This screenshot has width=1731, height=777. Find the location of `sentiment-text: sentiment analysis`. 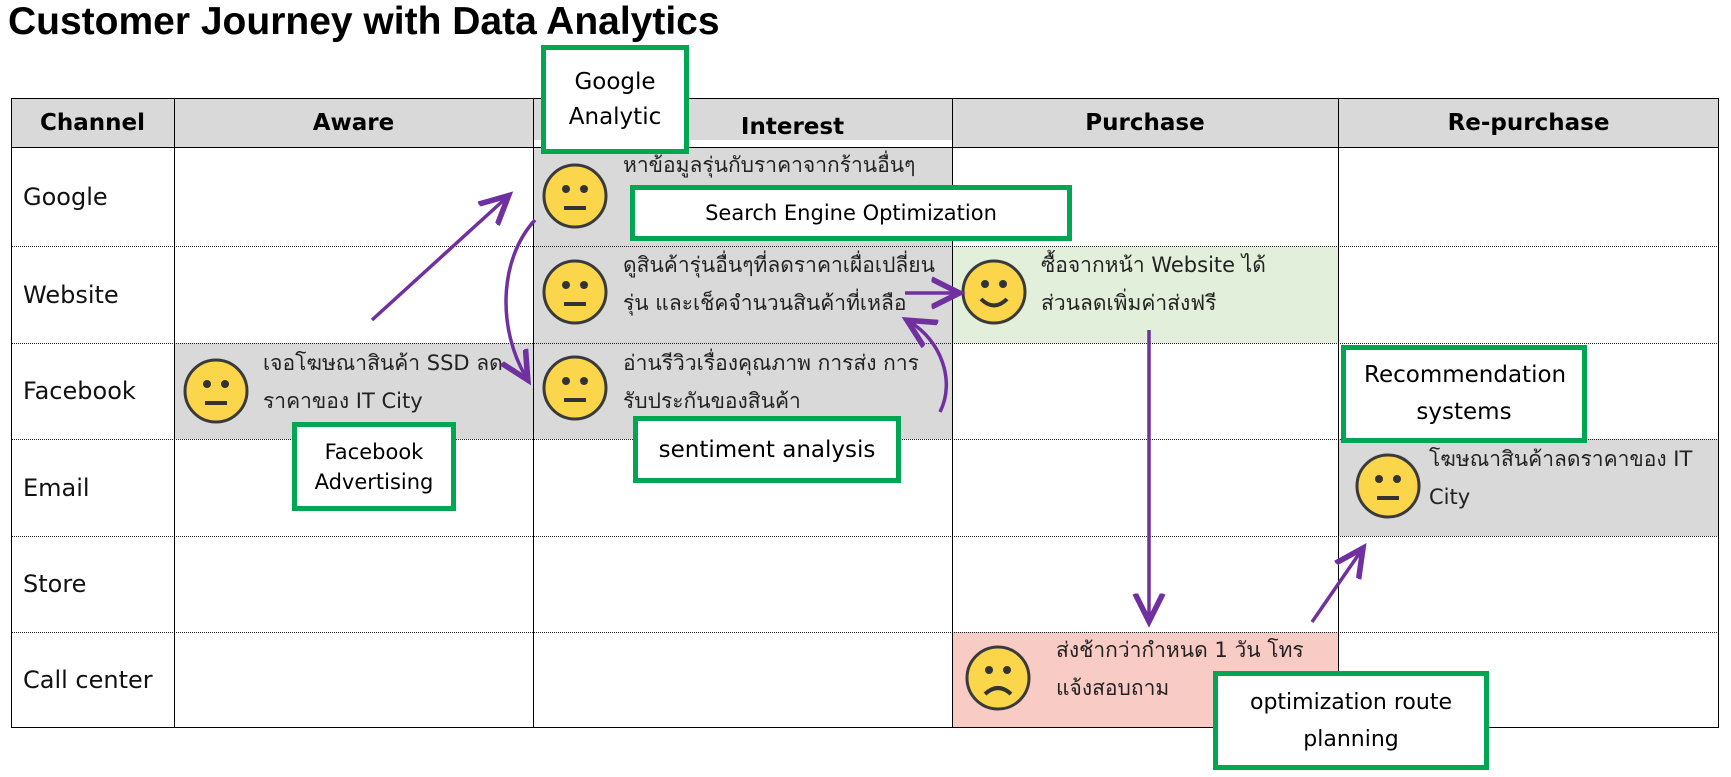

sentiment-text: sentiment analysis is located at coordinates (767, 449).